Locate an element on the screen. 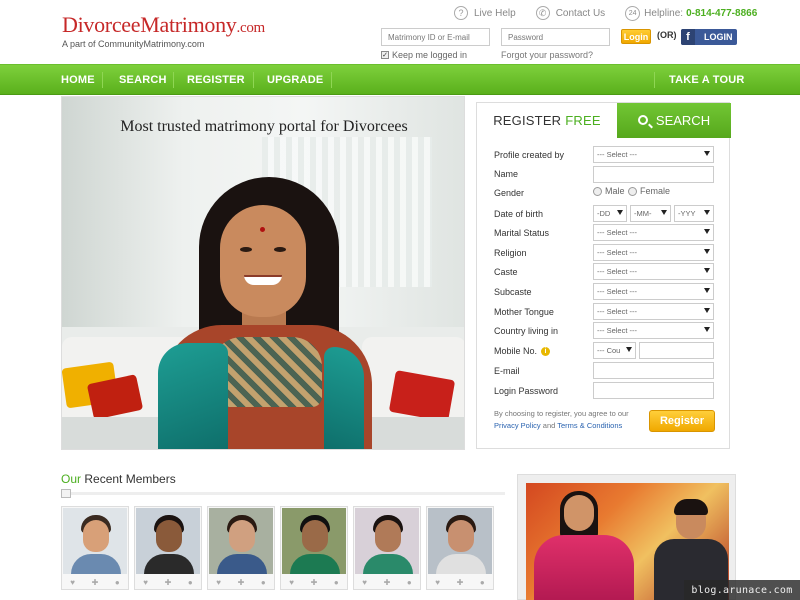 The width and height of the screenshot is (800, 600). helpline-number: 0-814-477-8866 is located at coordinates (722, 13).